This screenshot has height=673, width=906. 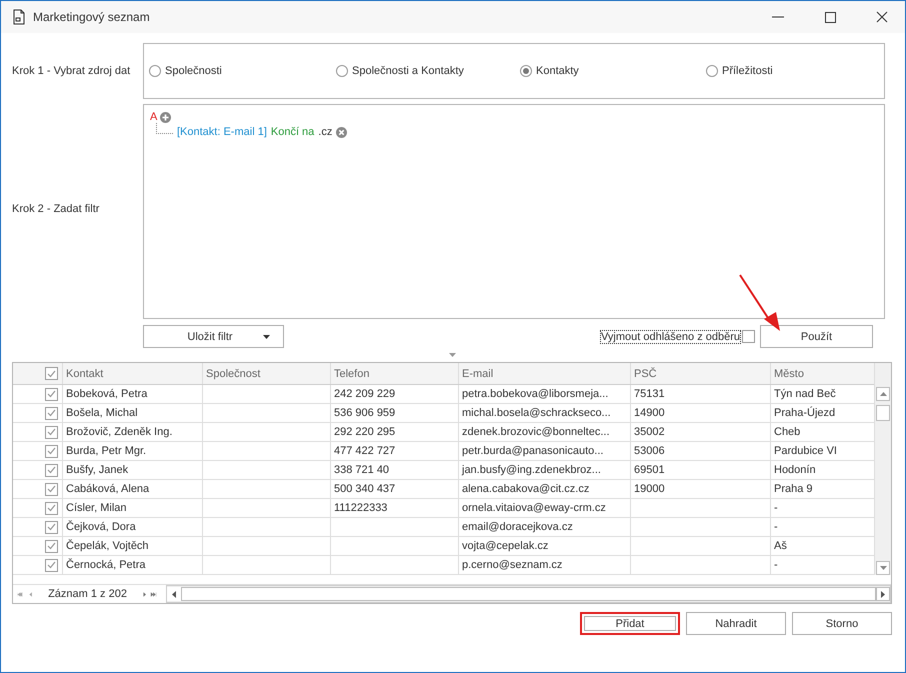 What do you see at coordinates (545, 546) in the screenshot?
I see `table-cell: vojta@cepelak.cz` at bounding box center [545, 546].